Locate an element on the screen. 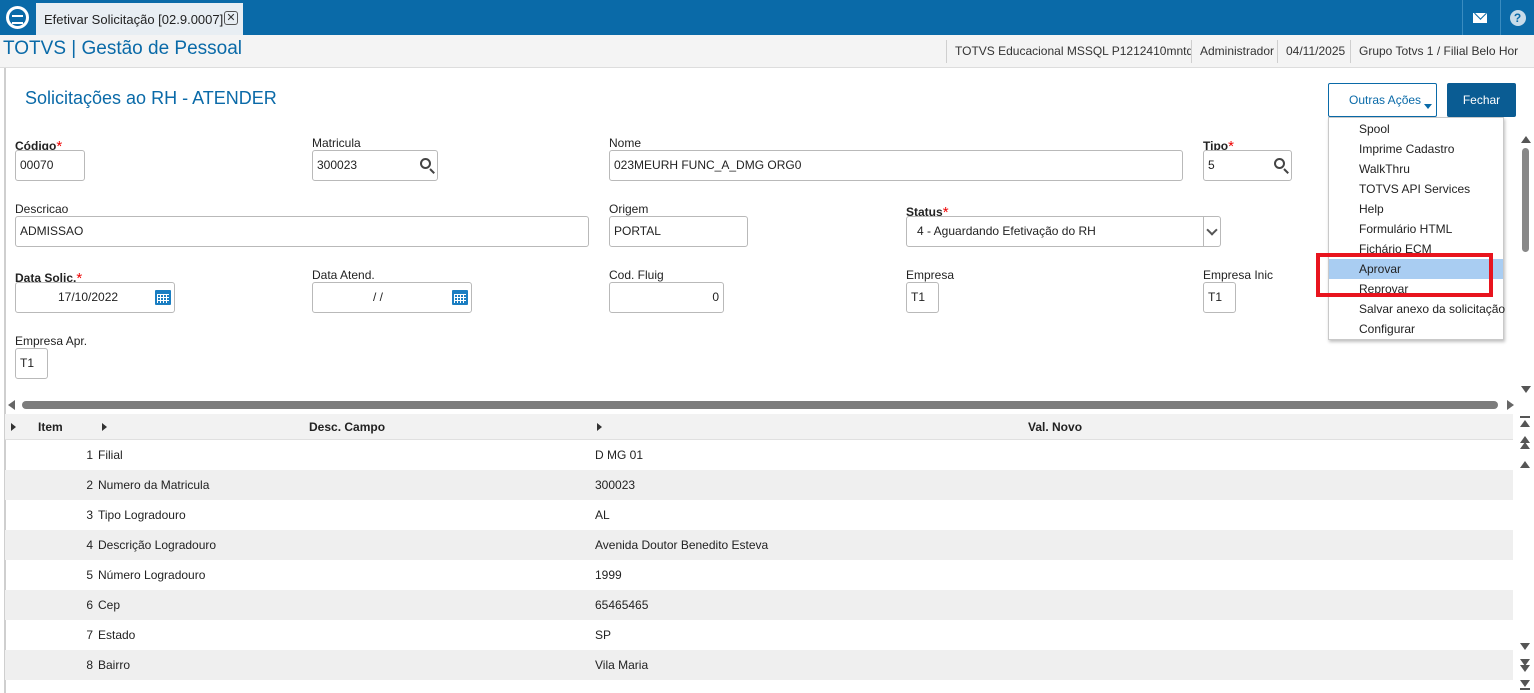  scroll-down-icon is located at coordinates (1526, 389).